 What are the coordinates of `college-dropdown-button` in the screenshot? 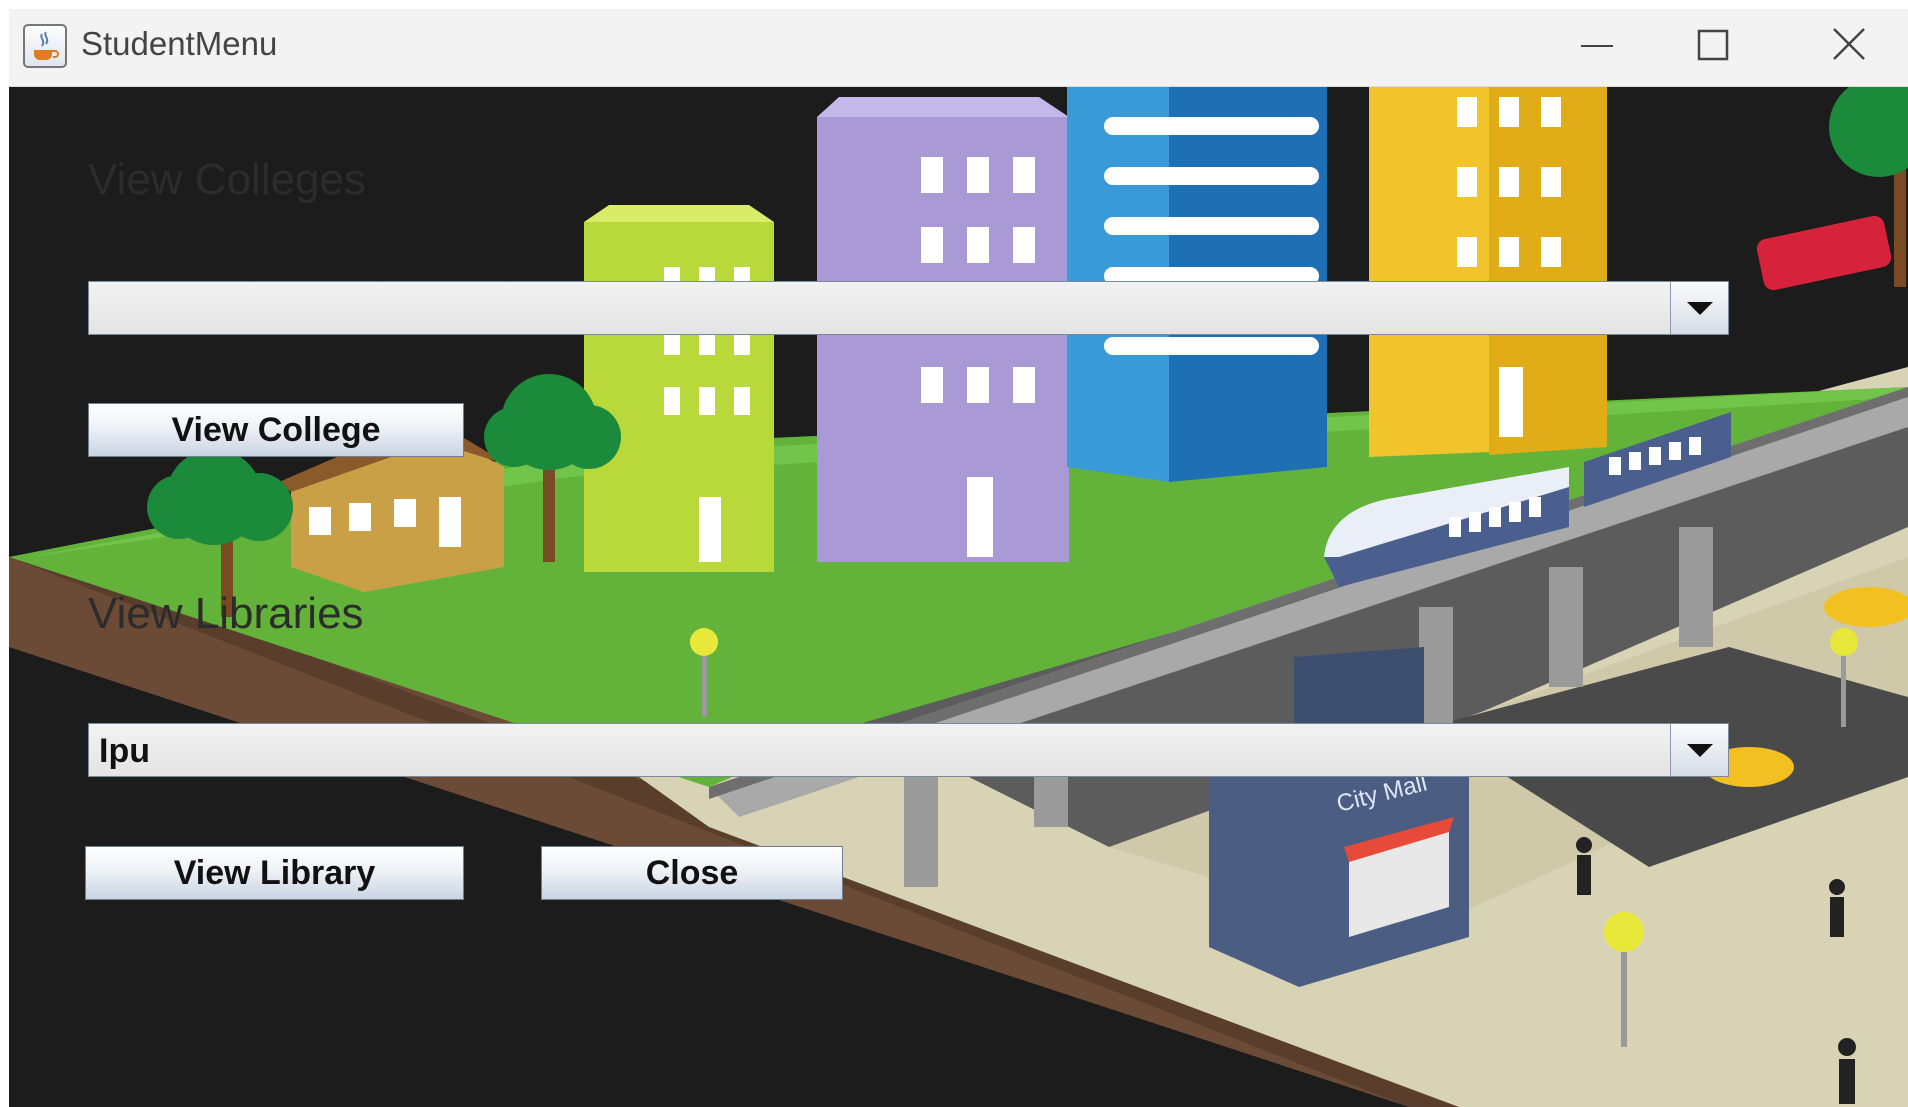 It's located at (1699, 308).